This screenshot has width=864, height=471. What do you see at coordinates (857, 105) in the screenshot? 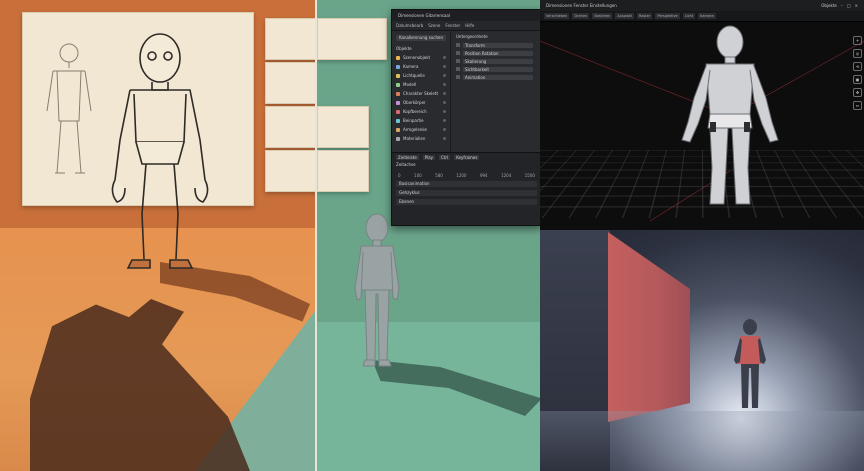
I see `viewport-tool-icon: ⇔` at bounding box center [857, 105].